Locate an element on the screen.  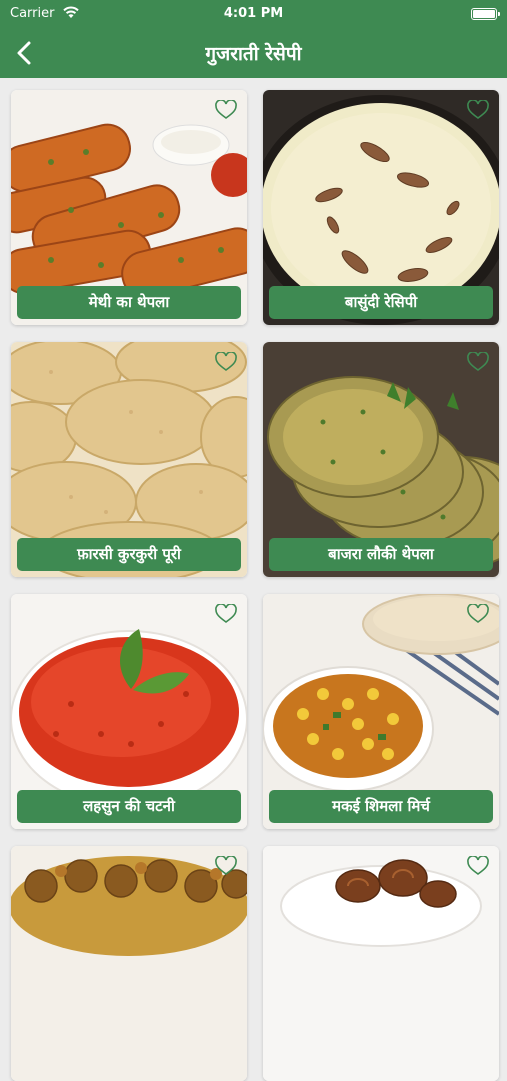
battery-icon is located at coordinates (485, 14).